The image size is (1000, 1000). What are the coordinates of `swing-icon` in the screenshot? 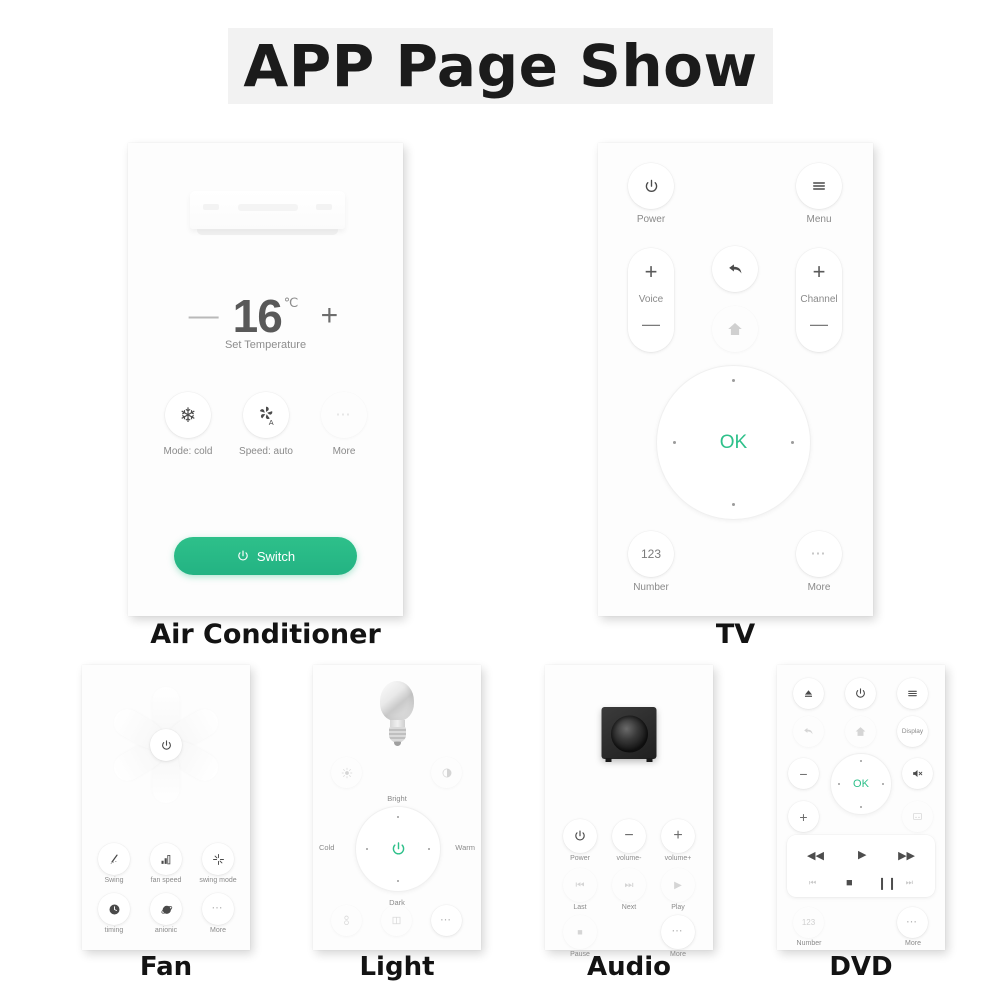 It's located at (113, 859).